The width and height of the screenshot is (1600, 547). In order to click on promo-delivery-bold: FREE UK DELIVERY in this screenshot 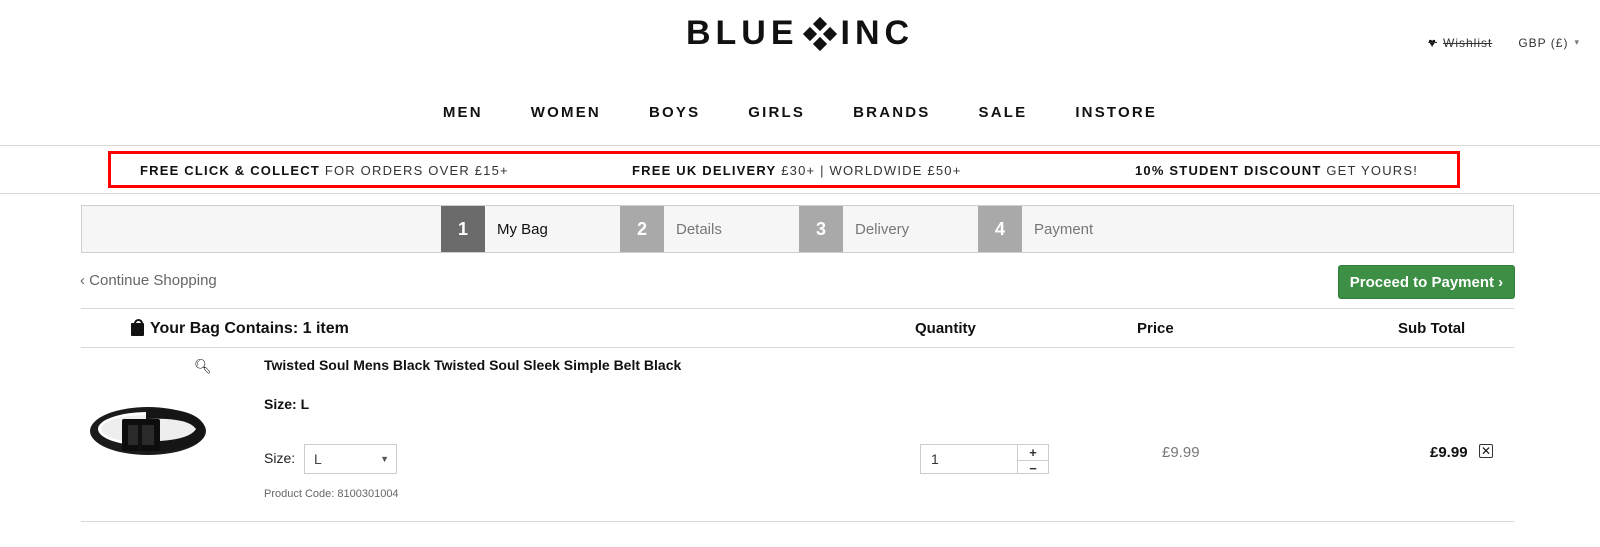, I will do `click(704, 170)`.